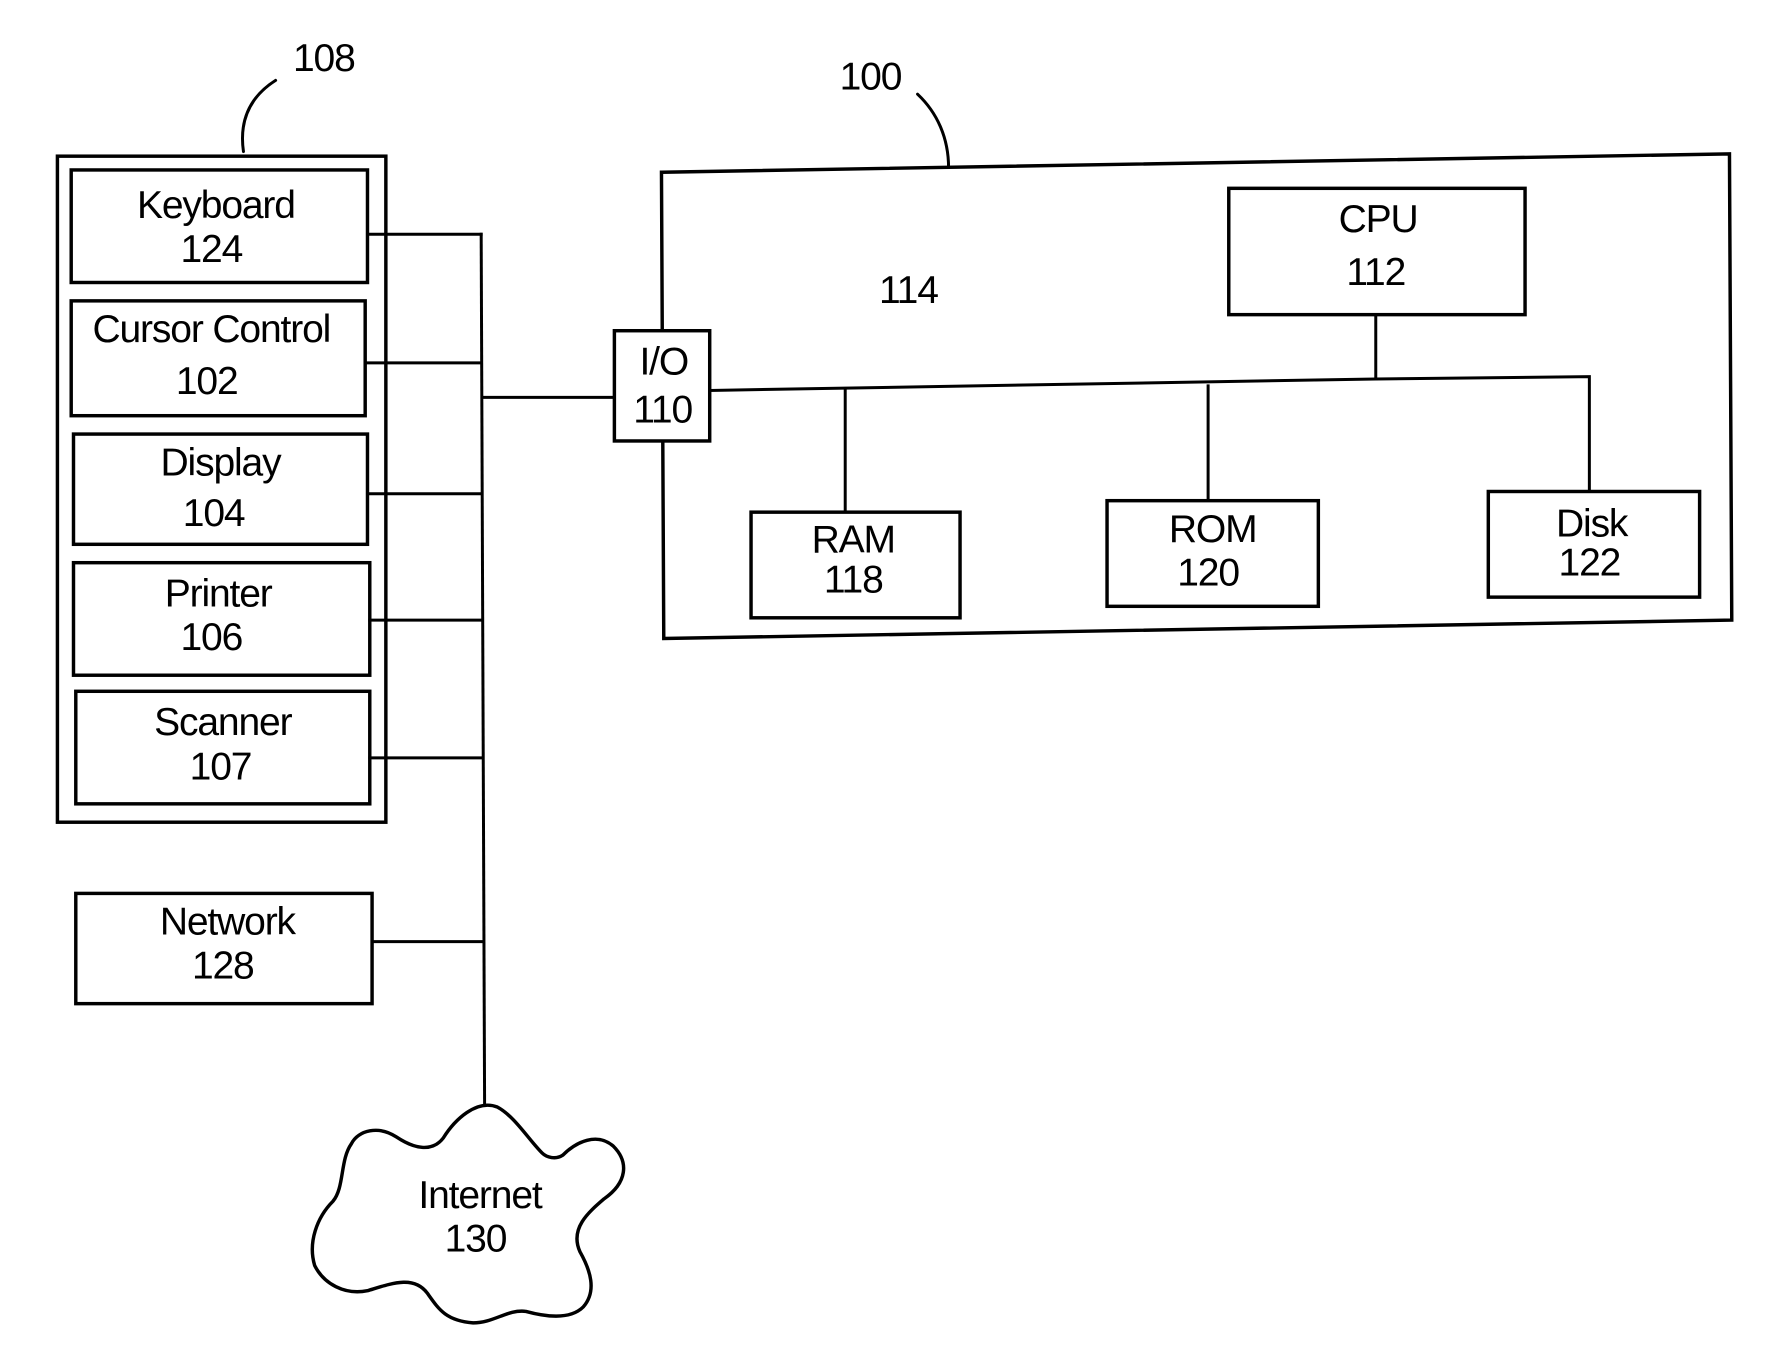 The height and width of the screenshot is (1347, 1780). What do you see at coordinates (211, 249) in the screenshot?
I see `keyboard-ref: 124` at bounding box center [211, 249].